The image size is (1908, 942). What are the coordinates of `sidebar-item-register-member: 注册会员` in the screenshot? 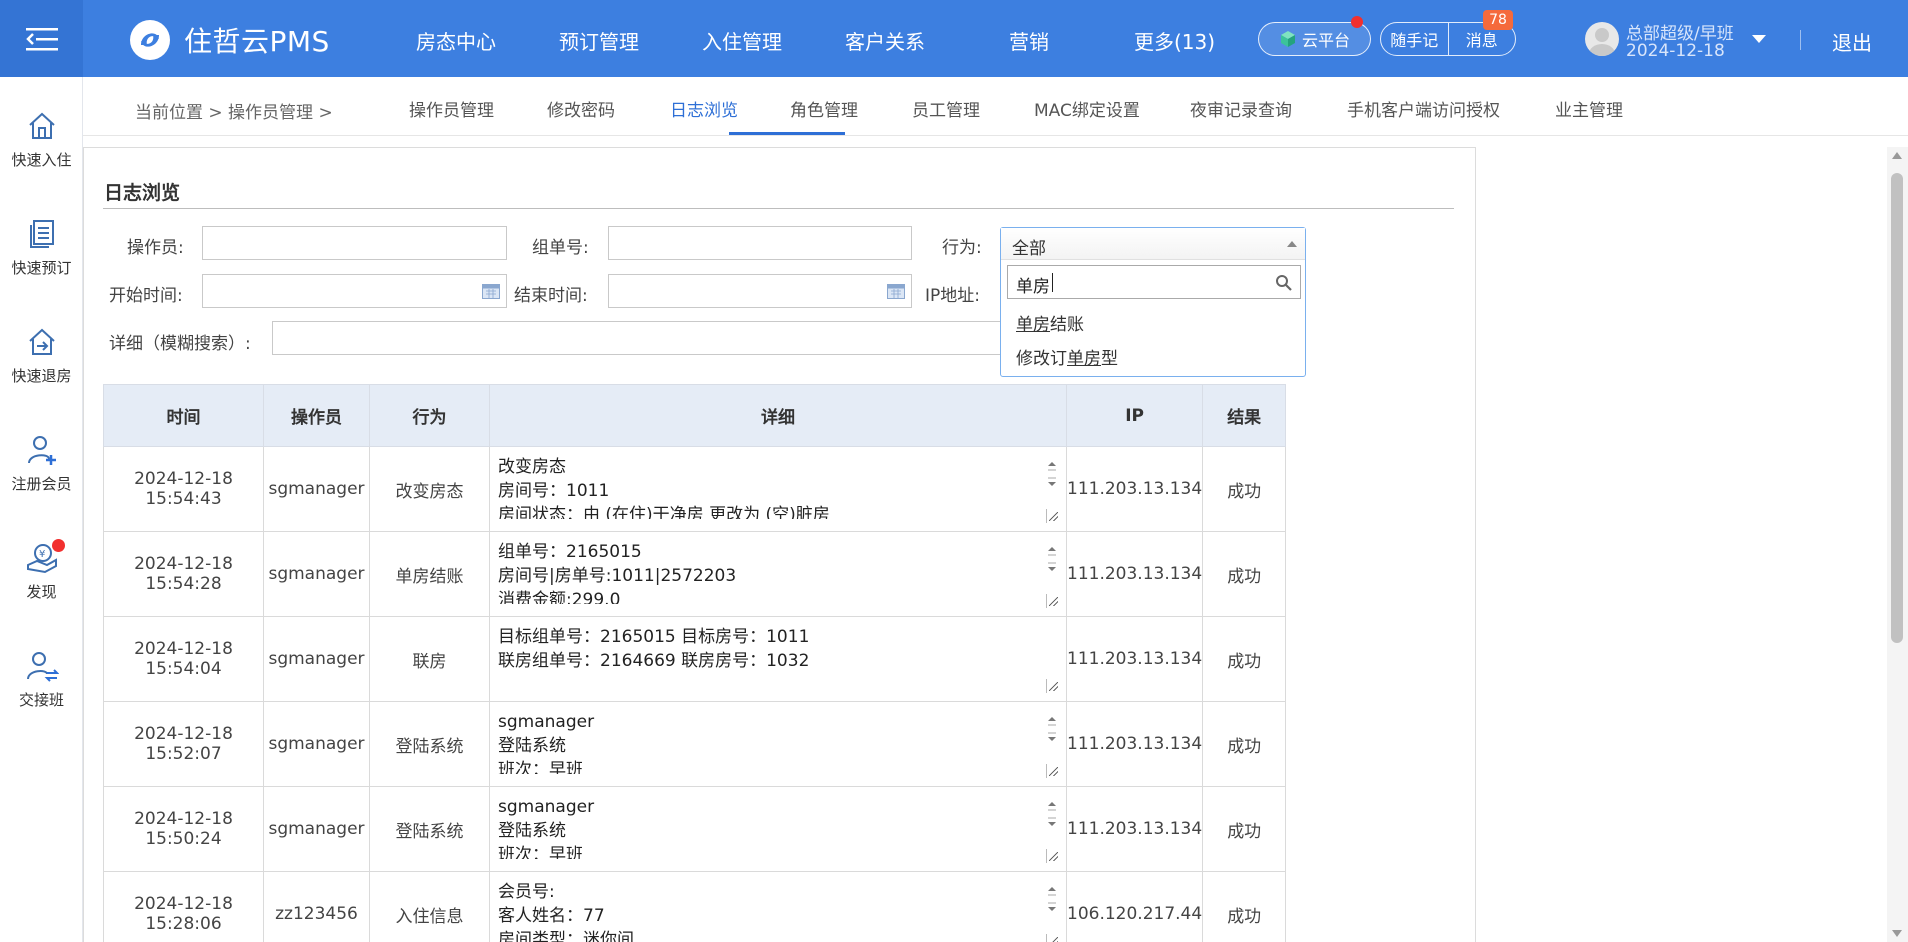 It's located at (41, 463).